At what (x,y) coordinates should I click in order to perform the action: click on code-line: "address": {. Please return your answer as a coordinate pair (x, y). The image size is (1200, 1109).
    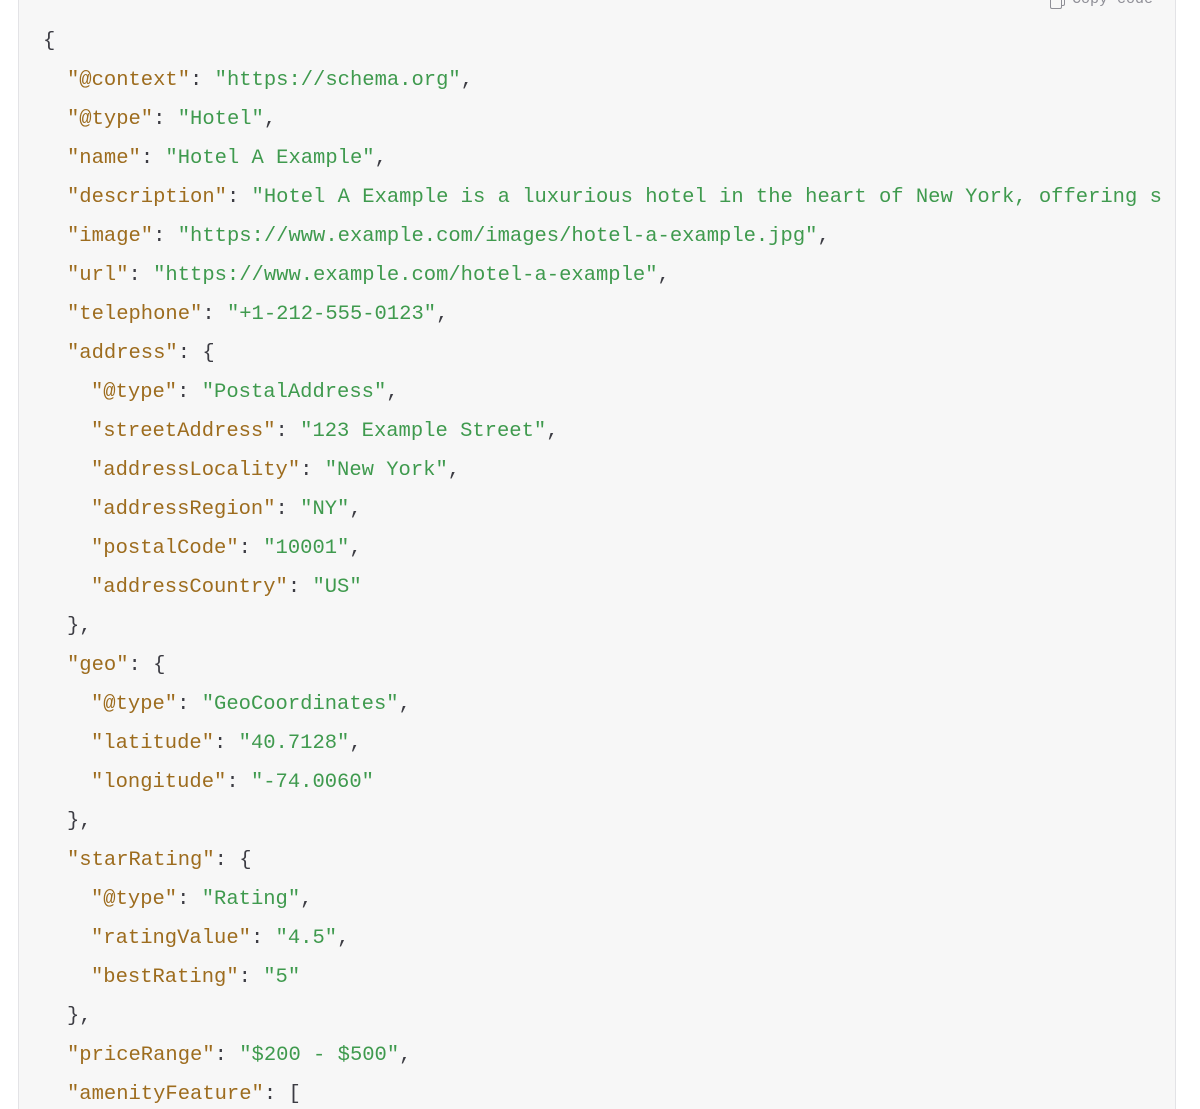
    Looking at the image, I should click on (597, 353).